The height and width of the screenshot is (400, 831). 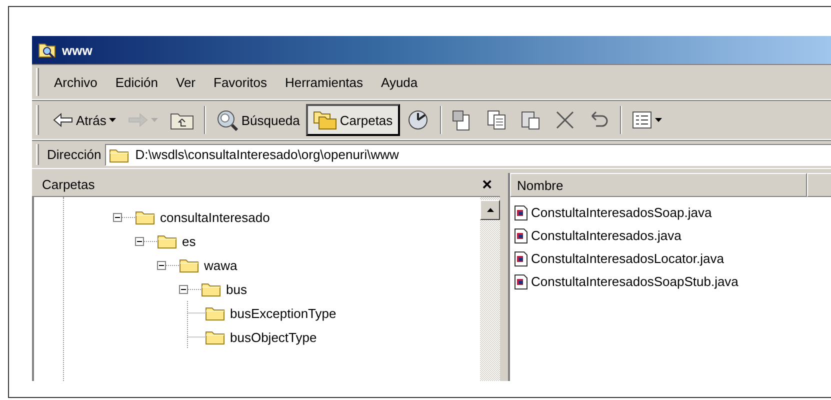 What do you see at coordinates (468, 155) in the screenshot?
I see `address-field: D:\wsdls\consultaInteresado\org\openuri\www` at bounding box center [468, 155].